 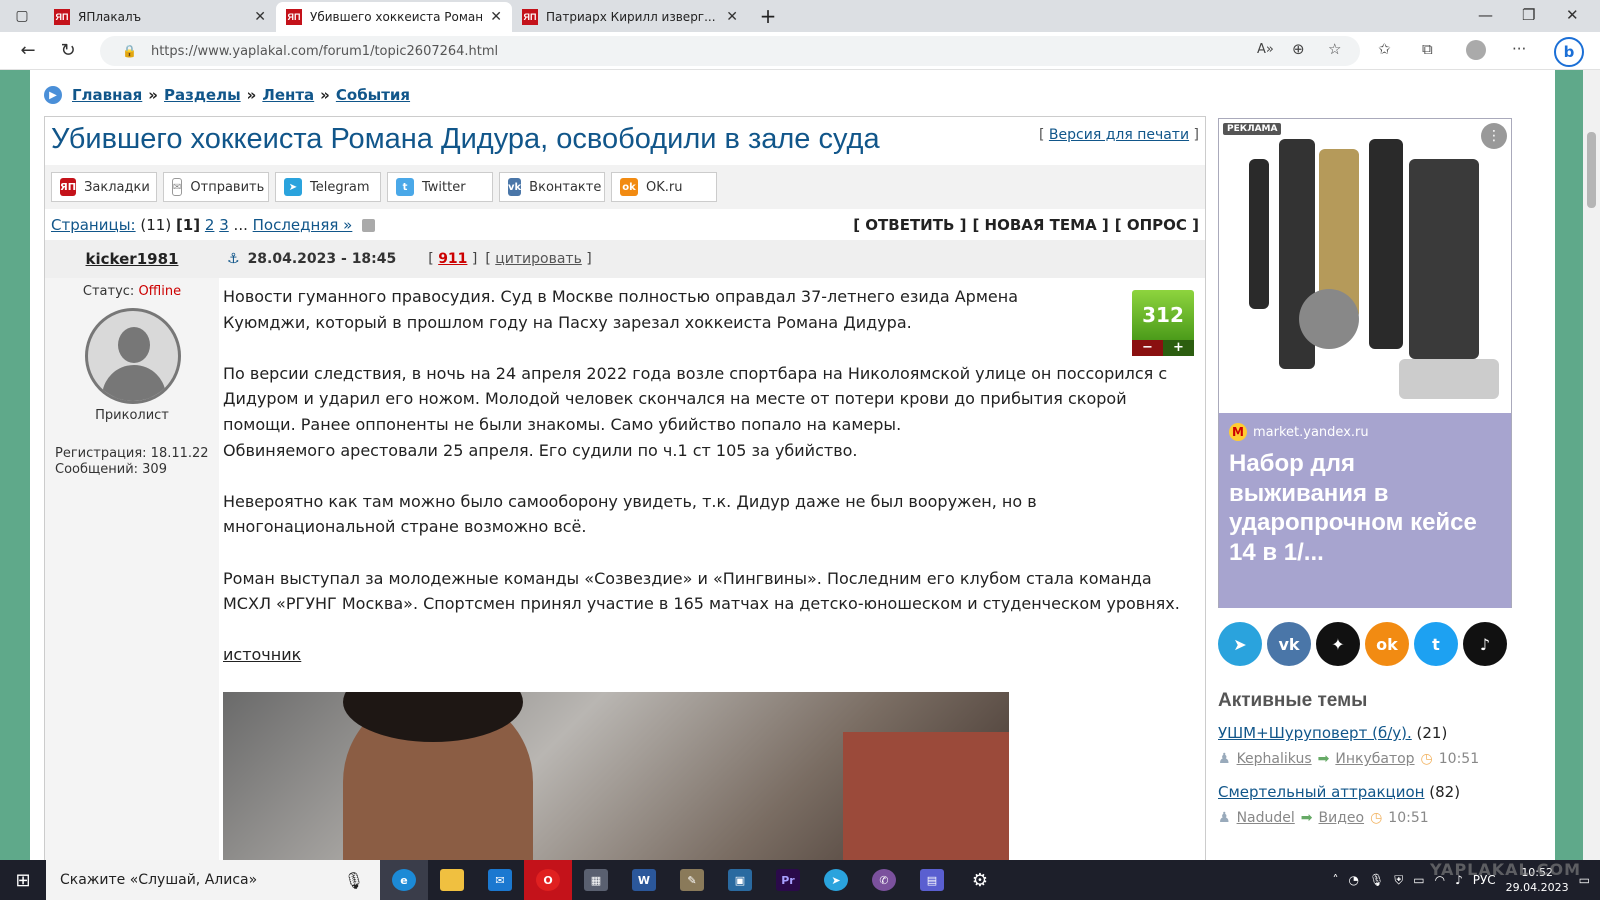 What do you see at coordinates (23, 880) in the screenshot?
I see `start-icon: ⊞` at bounding box center [23, 880].